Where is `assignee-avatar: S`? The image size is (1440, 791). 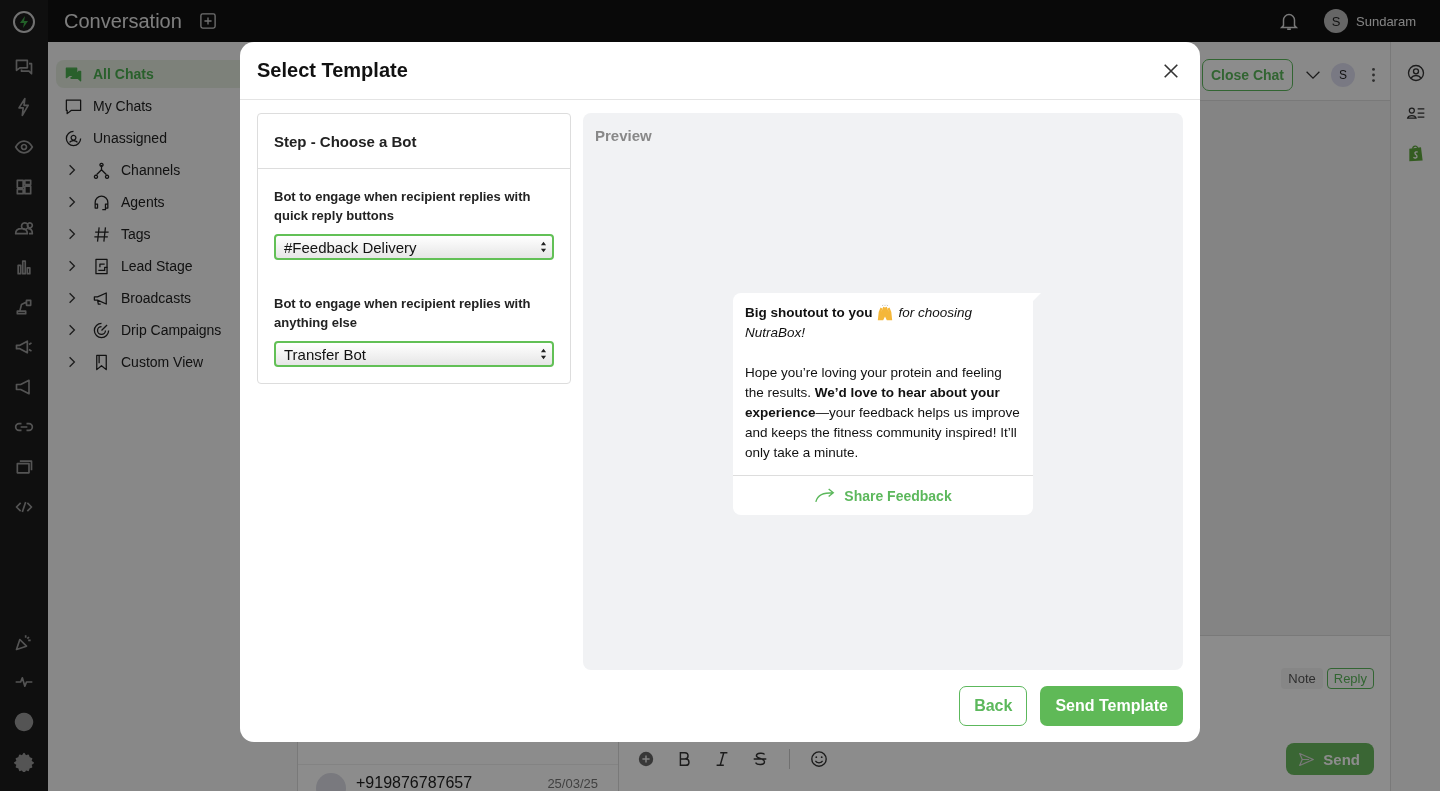
assignee-avatar: S is located at coordinates (1343, 75).